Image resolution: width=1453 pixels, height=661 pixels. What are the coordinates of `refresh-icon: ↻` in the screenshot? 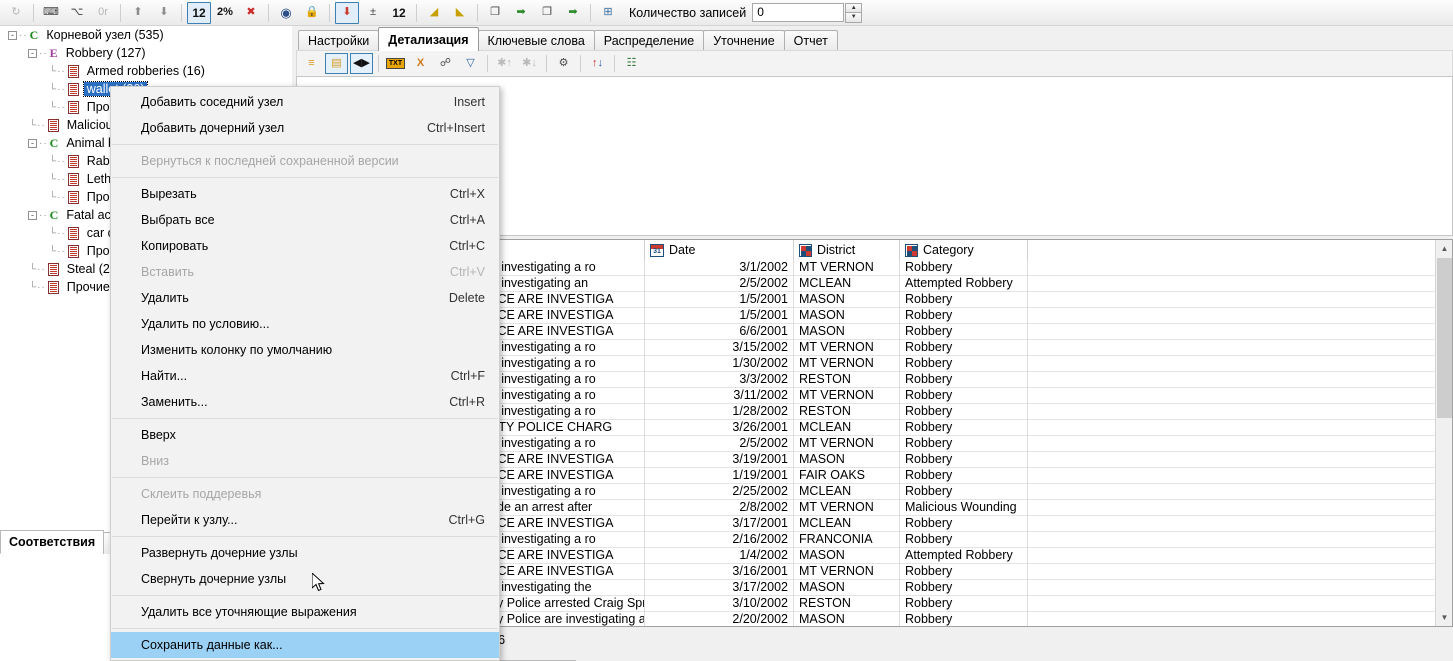 It's located at (16, 13).